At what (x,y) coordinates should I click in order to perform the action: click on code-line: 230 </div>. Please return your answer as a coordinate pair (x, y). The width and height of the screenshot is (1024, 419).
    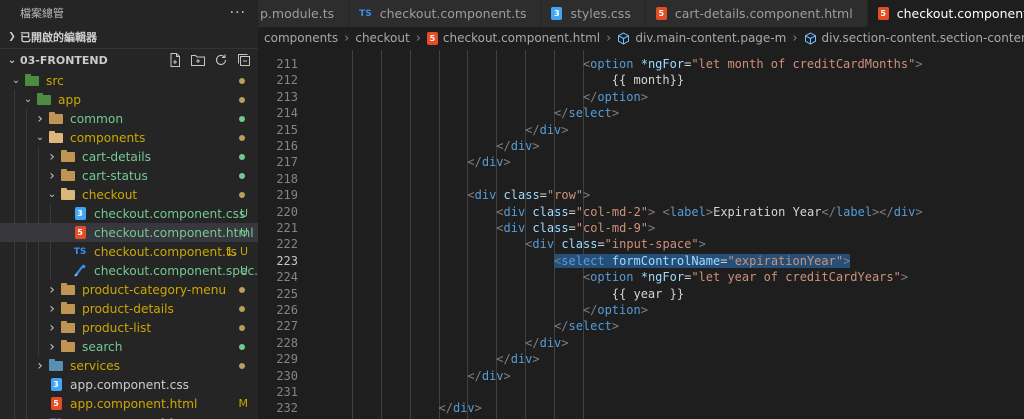
    Looking at the image, I should click on (641, 376).